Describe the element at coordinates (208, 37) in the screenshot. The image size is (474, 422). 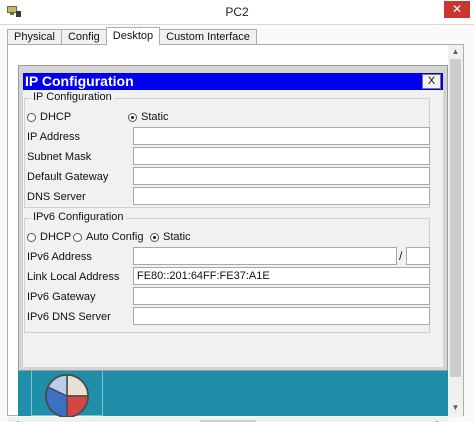
I see `tab-custom-interface: Custom Interface` at that location.